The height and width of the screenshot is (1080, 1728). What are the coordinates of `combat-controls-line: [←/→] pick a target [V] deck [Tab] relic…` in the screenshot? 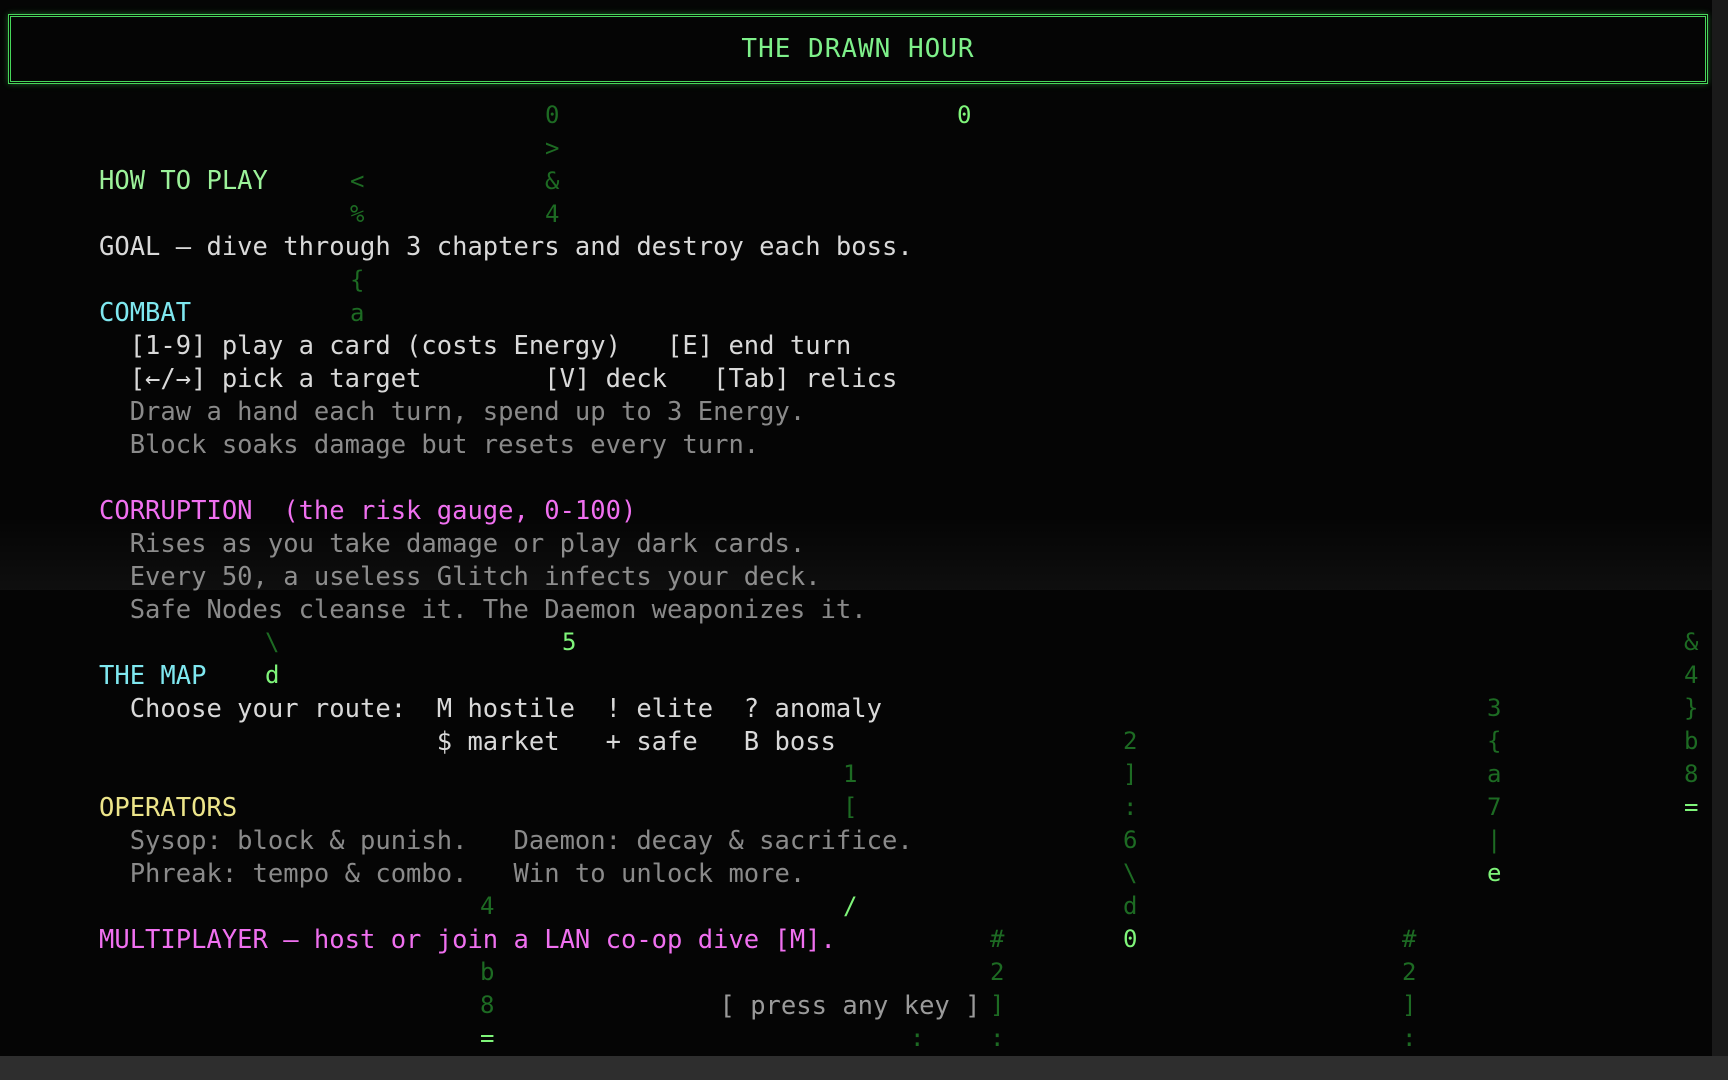 It's located at (498, 379).